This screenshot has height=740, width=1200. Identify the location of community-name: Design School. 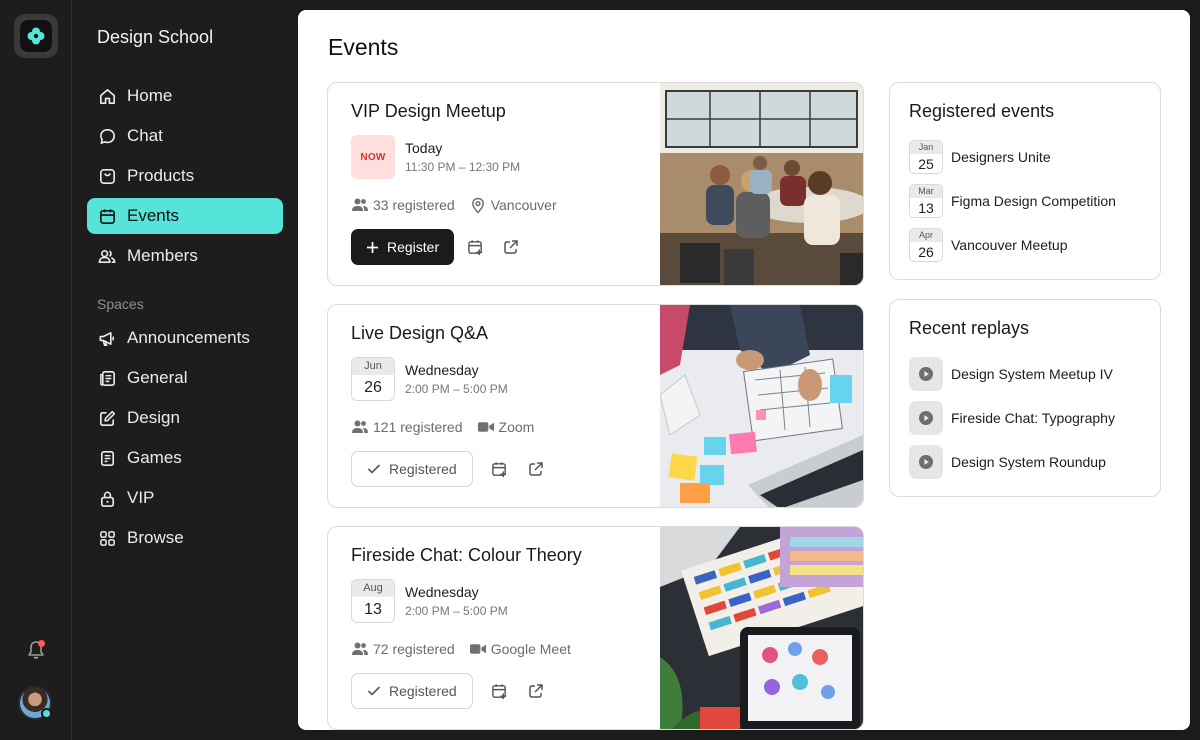
(155, 37).